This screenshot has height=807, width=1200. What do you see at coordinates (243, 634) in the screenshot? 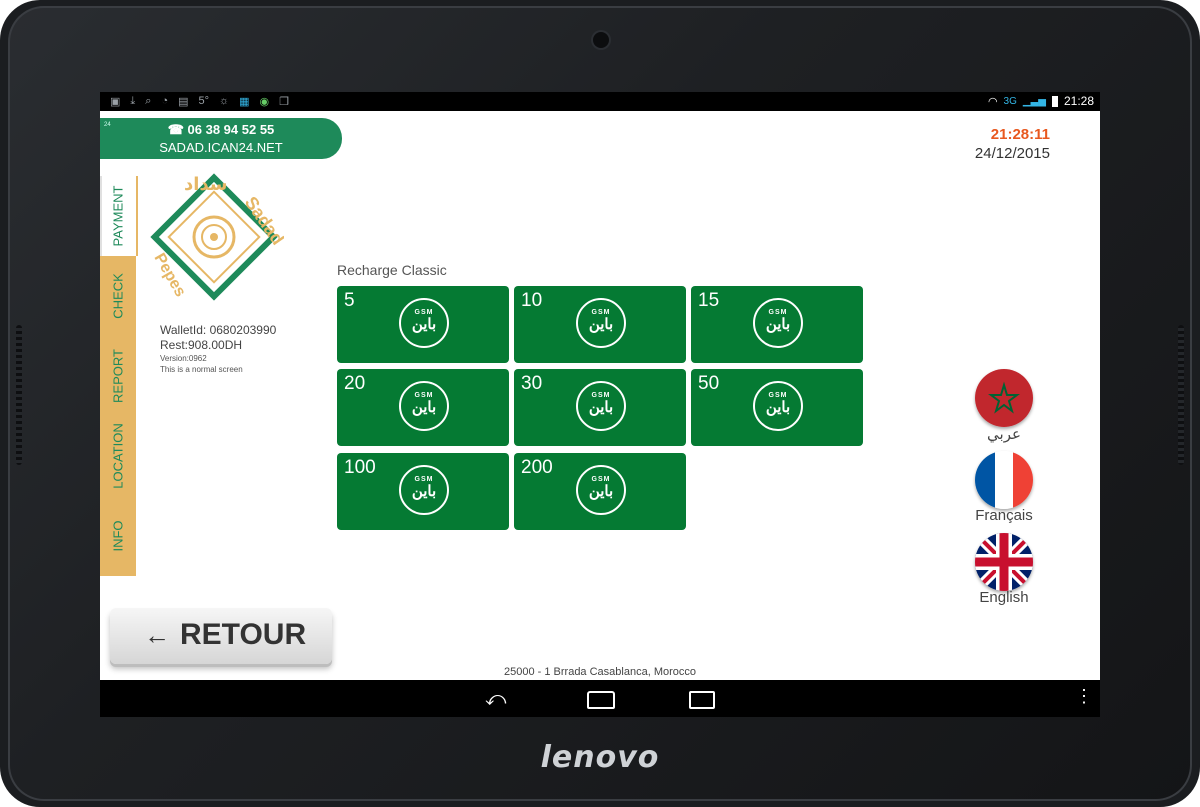
I see `retour-label: RETOUR` at bounding box center [243, 634].